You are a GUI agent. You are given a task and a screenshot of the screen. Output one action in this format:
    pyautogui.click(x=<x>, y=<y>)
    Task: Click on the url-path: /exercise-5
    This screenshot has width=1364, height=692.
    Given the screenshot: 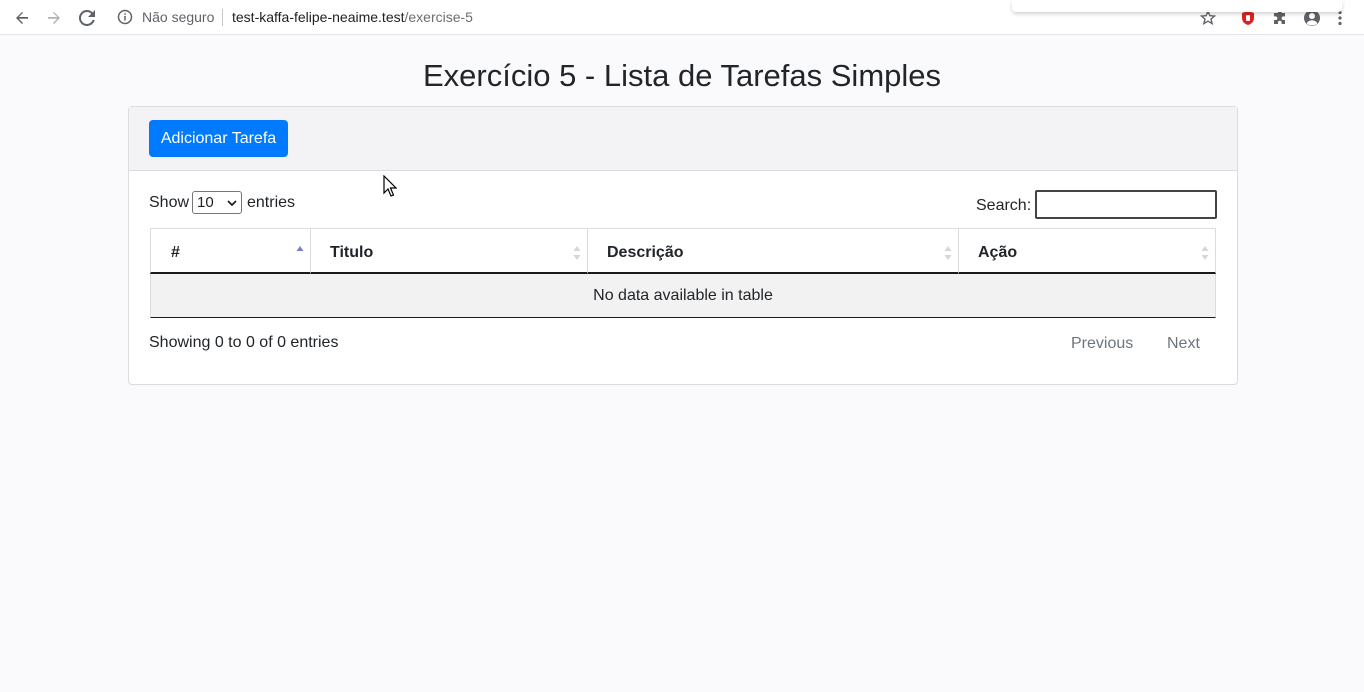 What is the action you would take?
    pyautogui.click(x=438, y=17)
    